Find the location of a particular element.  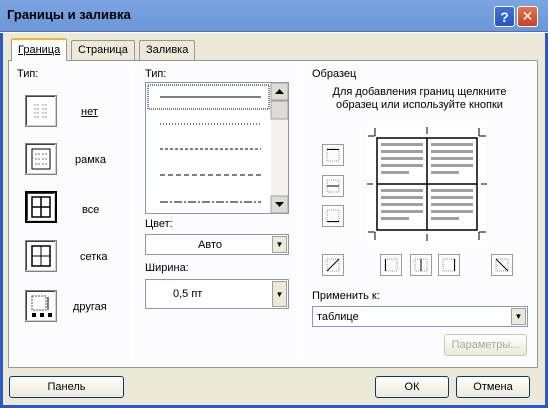

tab-label: Граница is located at coordinates (39, 50).